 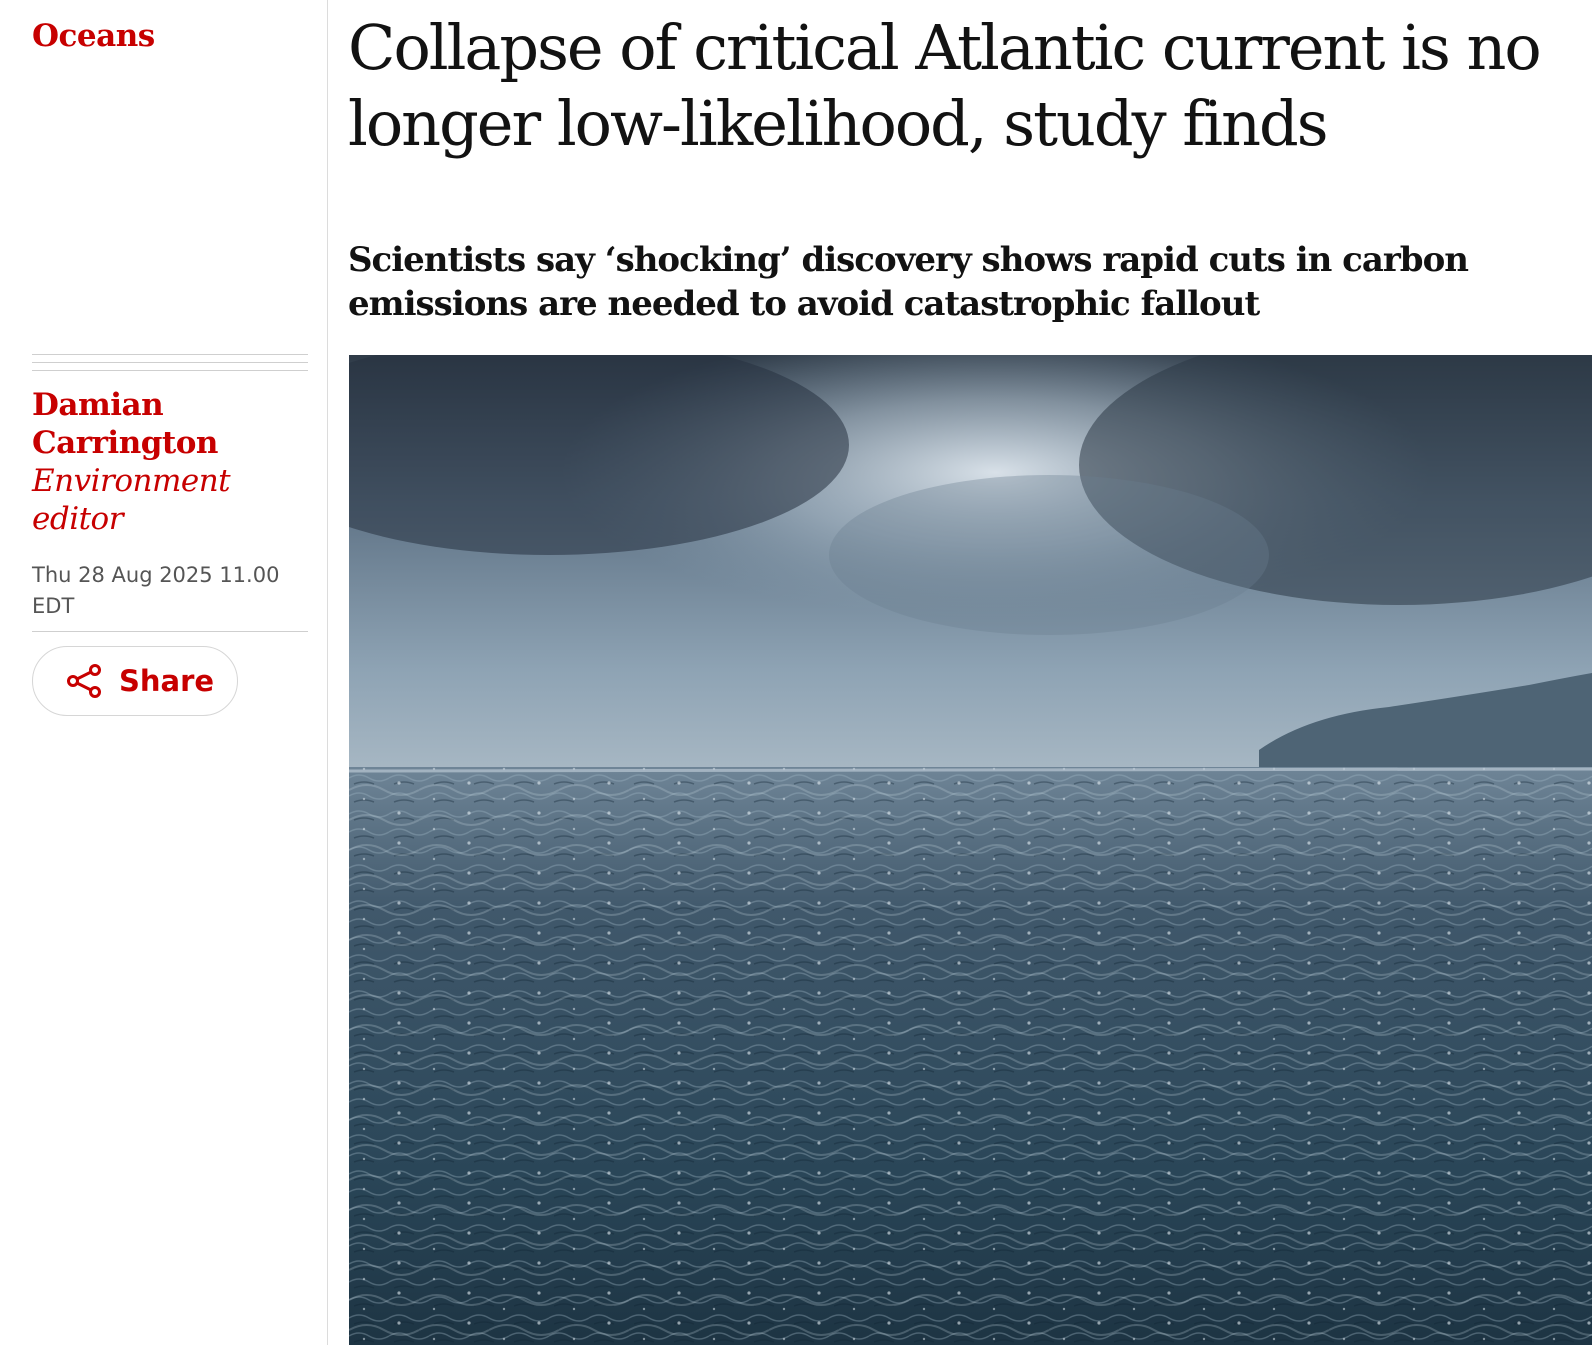 I want to click on share-button: Share, so click(x=135, y=681).